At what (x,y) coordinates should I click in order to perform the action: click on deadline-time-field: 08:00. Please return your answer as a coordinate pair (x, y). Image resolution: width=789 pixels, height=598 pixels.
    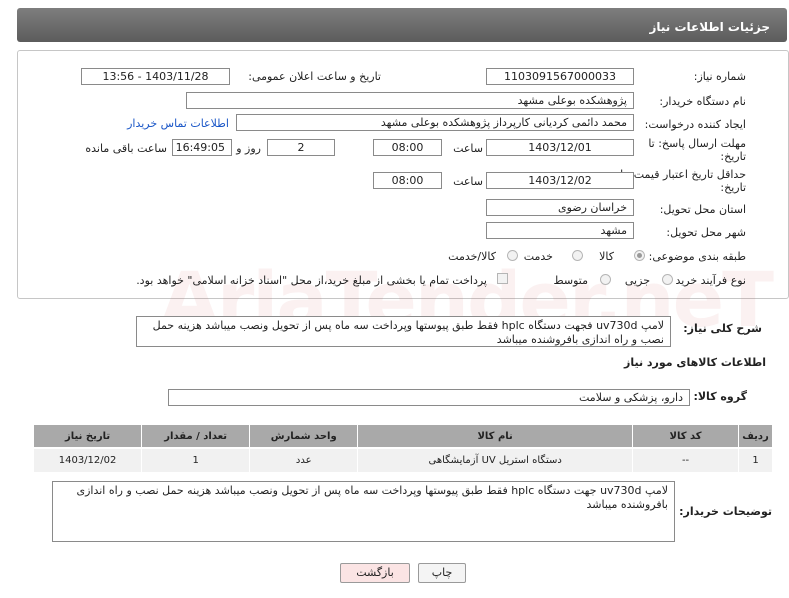
    Looking at the image, I should click on (407, 147).